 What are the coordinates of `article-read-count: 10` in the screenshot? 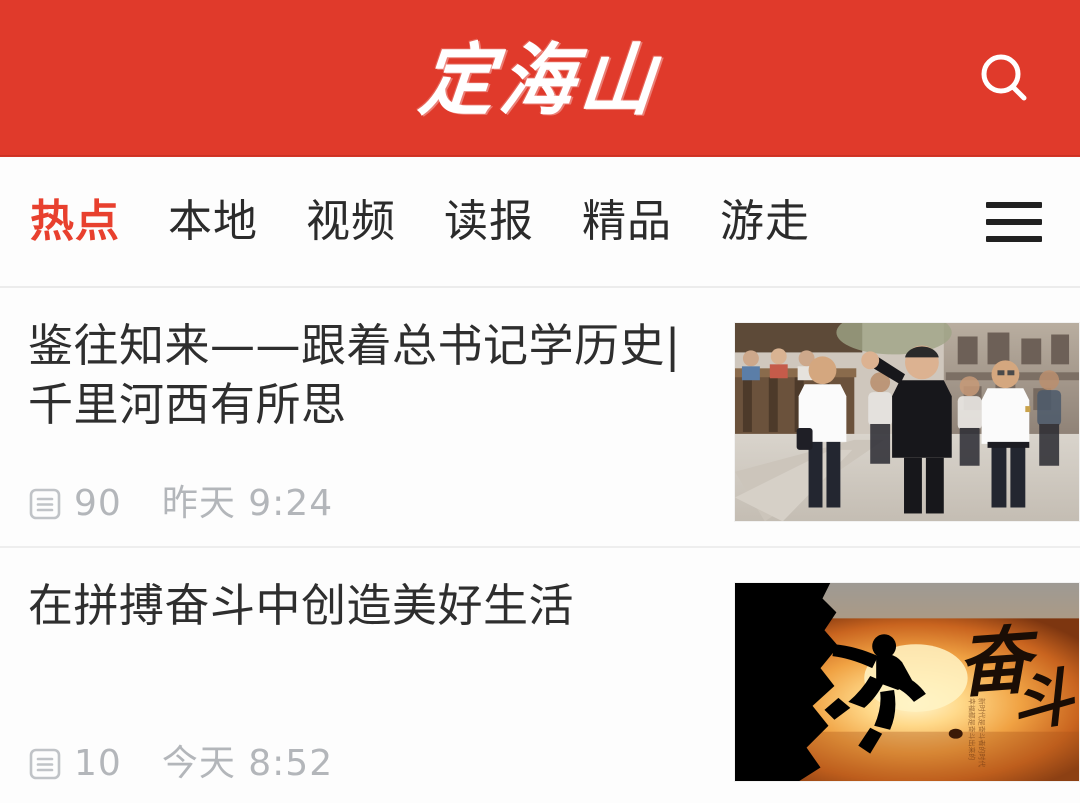 It's located at (98, 763).